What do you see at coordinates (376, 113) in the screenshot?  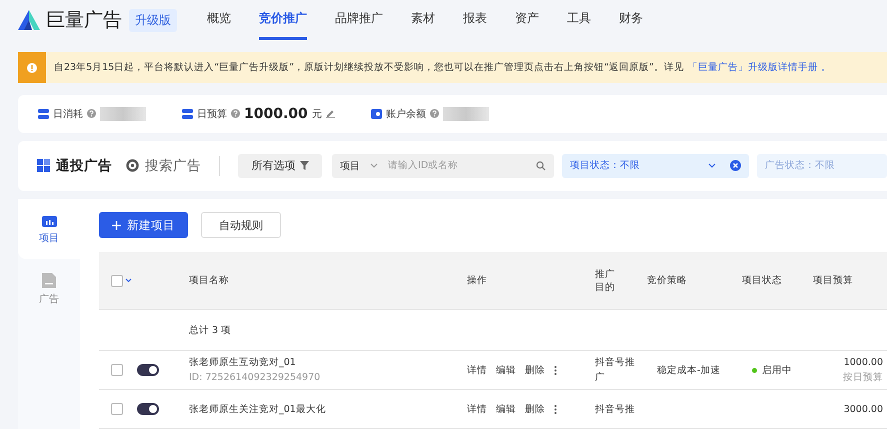 I see `wallet-icon` at bounding box center [376, 113].